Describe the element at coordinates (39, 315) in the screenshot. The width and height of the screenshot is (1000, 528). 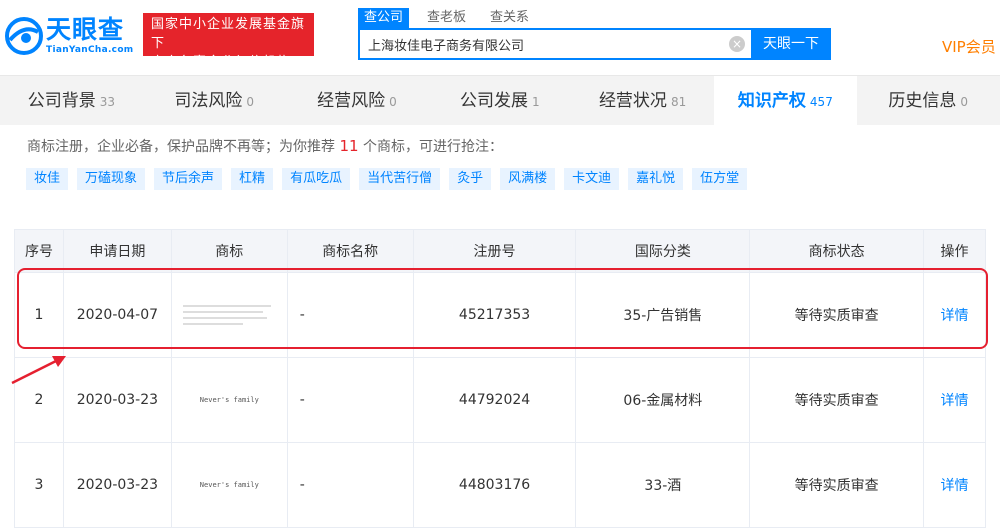
I see `cell-no: 1` at that location.